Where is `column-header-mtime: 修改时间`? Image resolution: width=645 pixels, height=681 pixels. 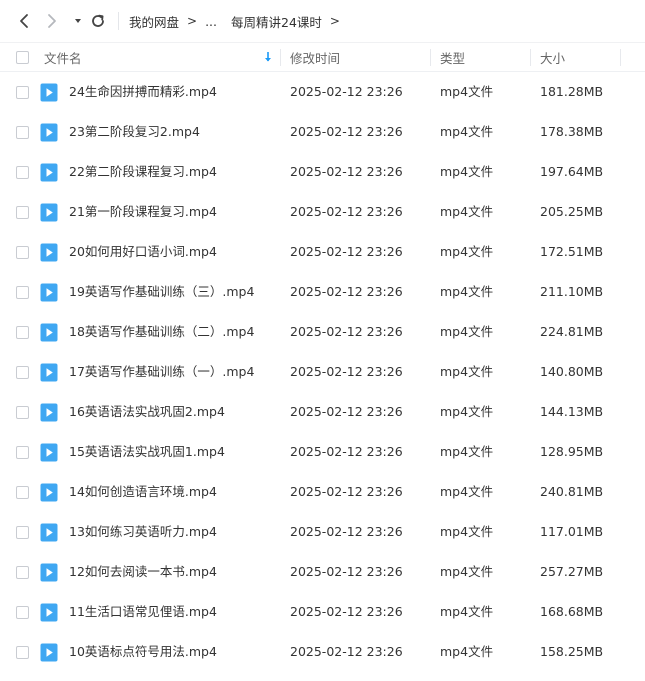
column-header-mtime: 修改时间 is located at coordinates (315, 57).